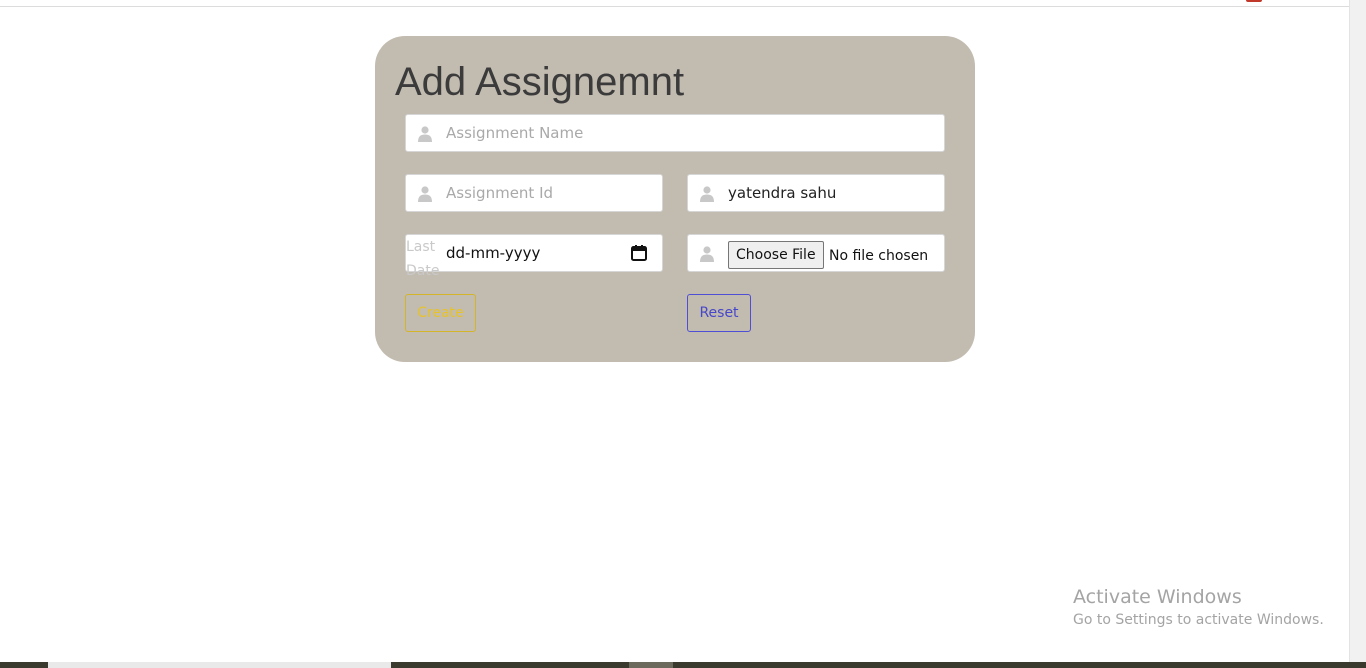 Image resolution: width=1366 pixels, height=668 pixels. Describe the element at coordinates (493, 253) in the screenshot. I see `date-input-value: dd-mm-yyyy` at that location.